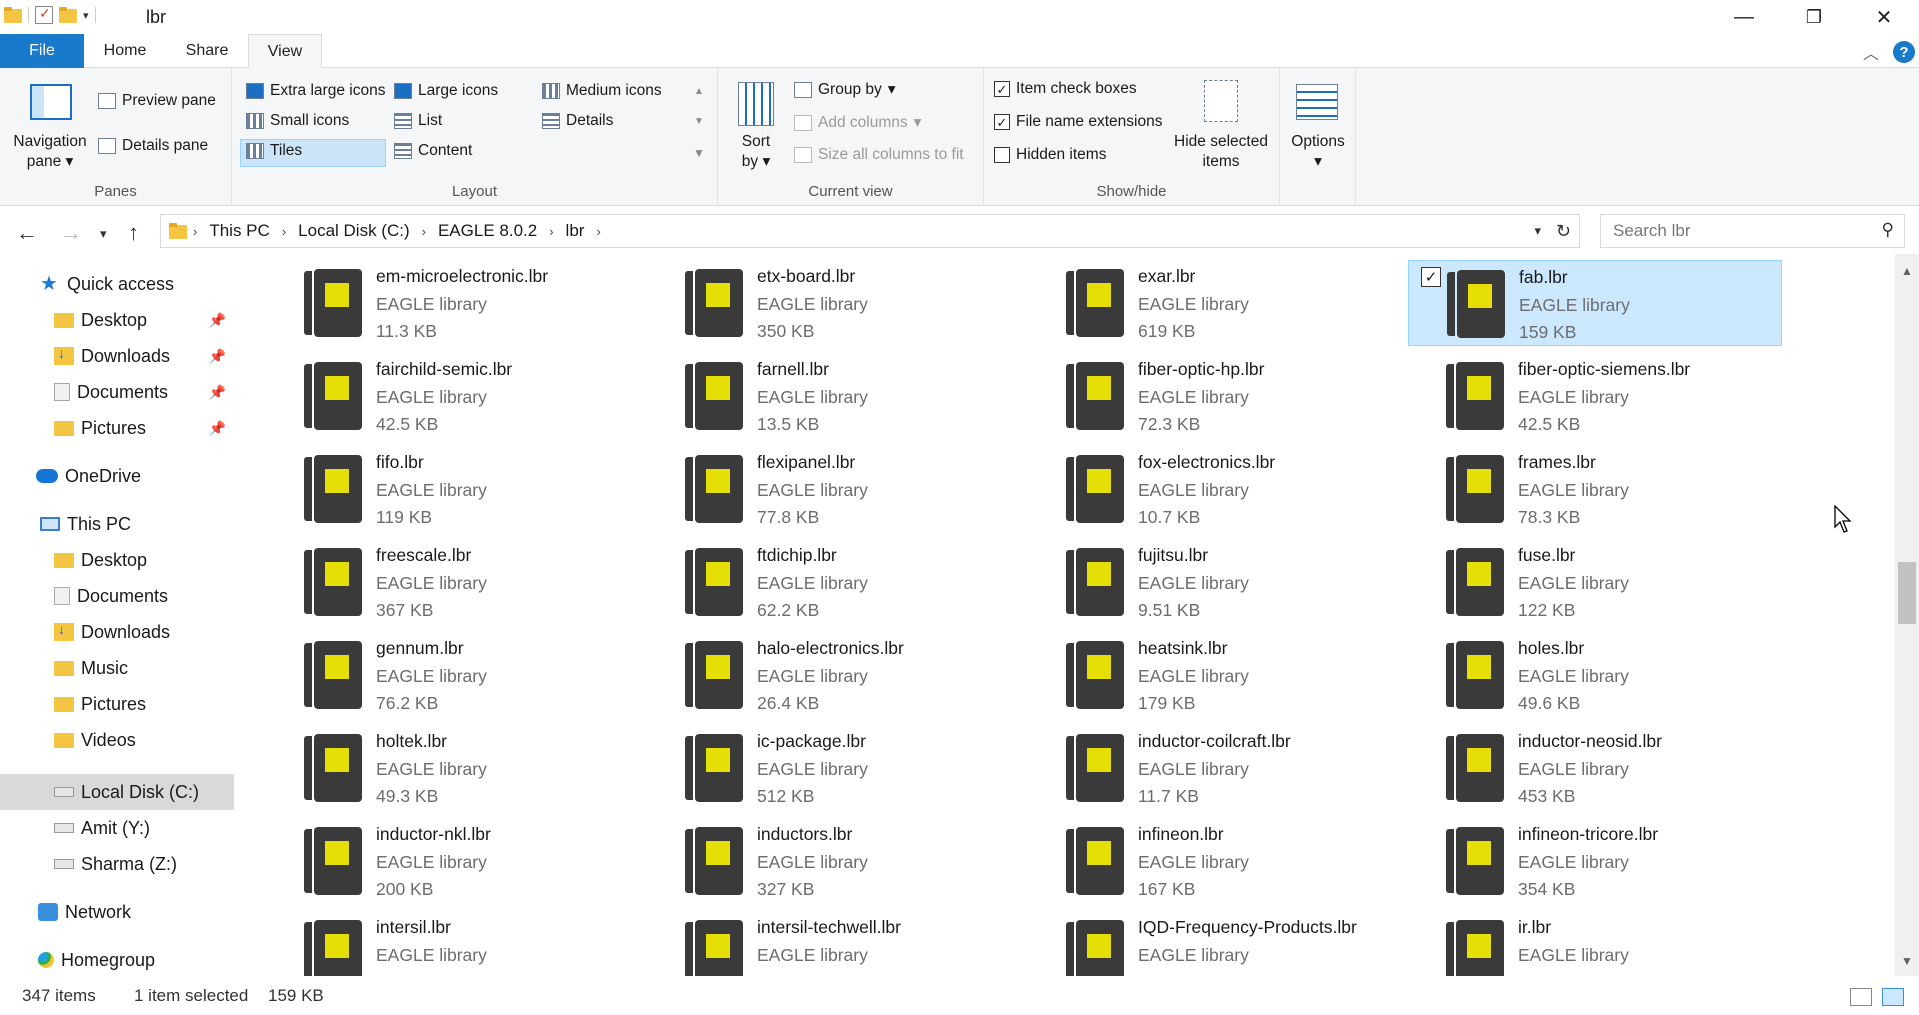 This screenshot has width=1919, height=1015. I want to click on sidebar-item-sharma-drive: Sharma (Z:), so click(117, 864).